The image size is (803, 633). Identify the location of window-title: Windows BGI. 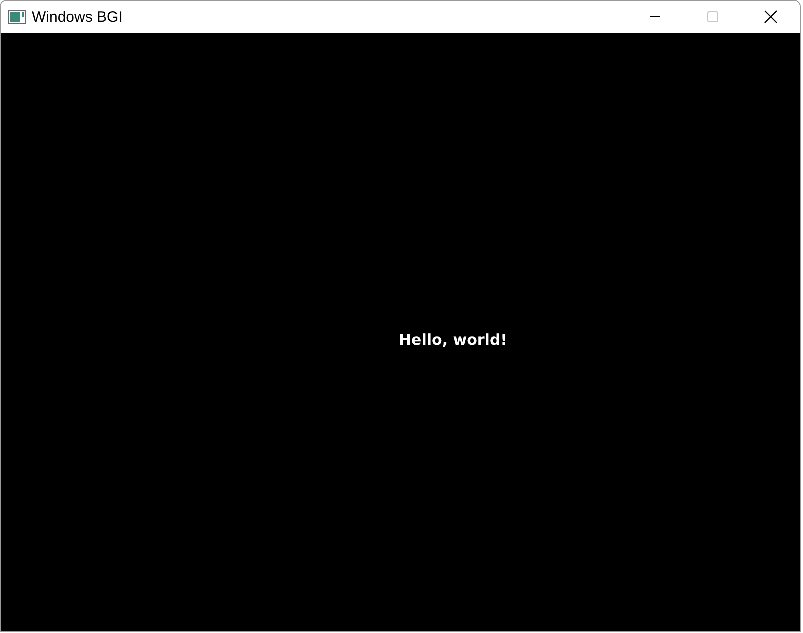
(77, 17).